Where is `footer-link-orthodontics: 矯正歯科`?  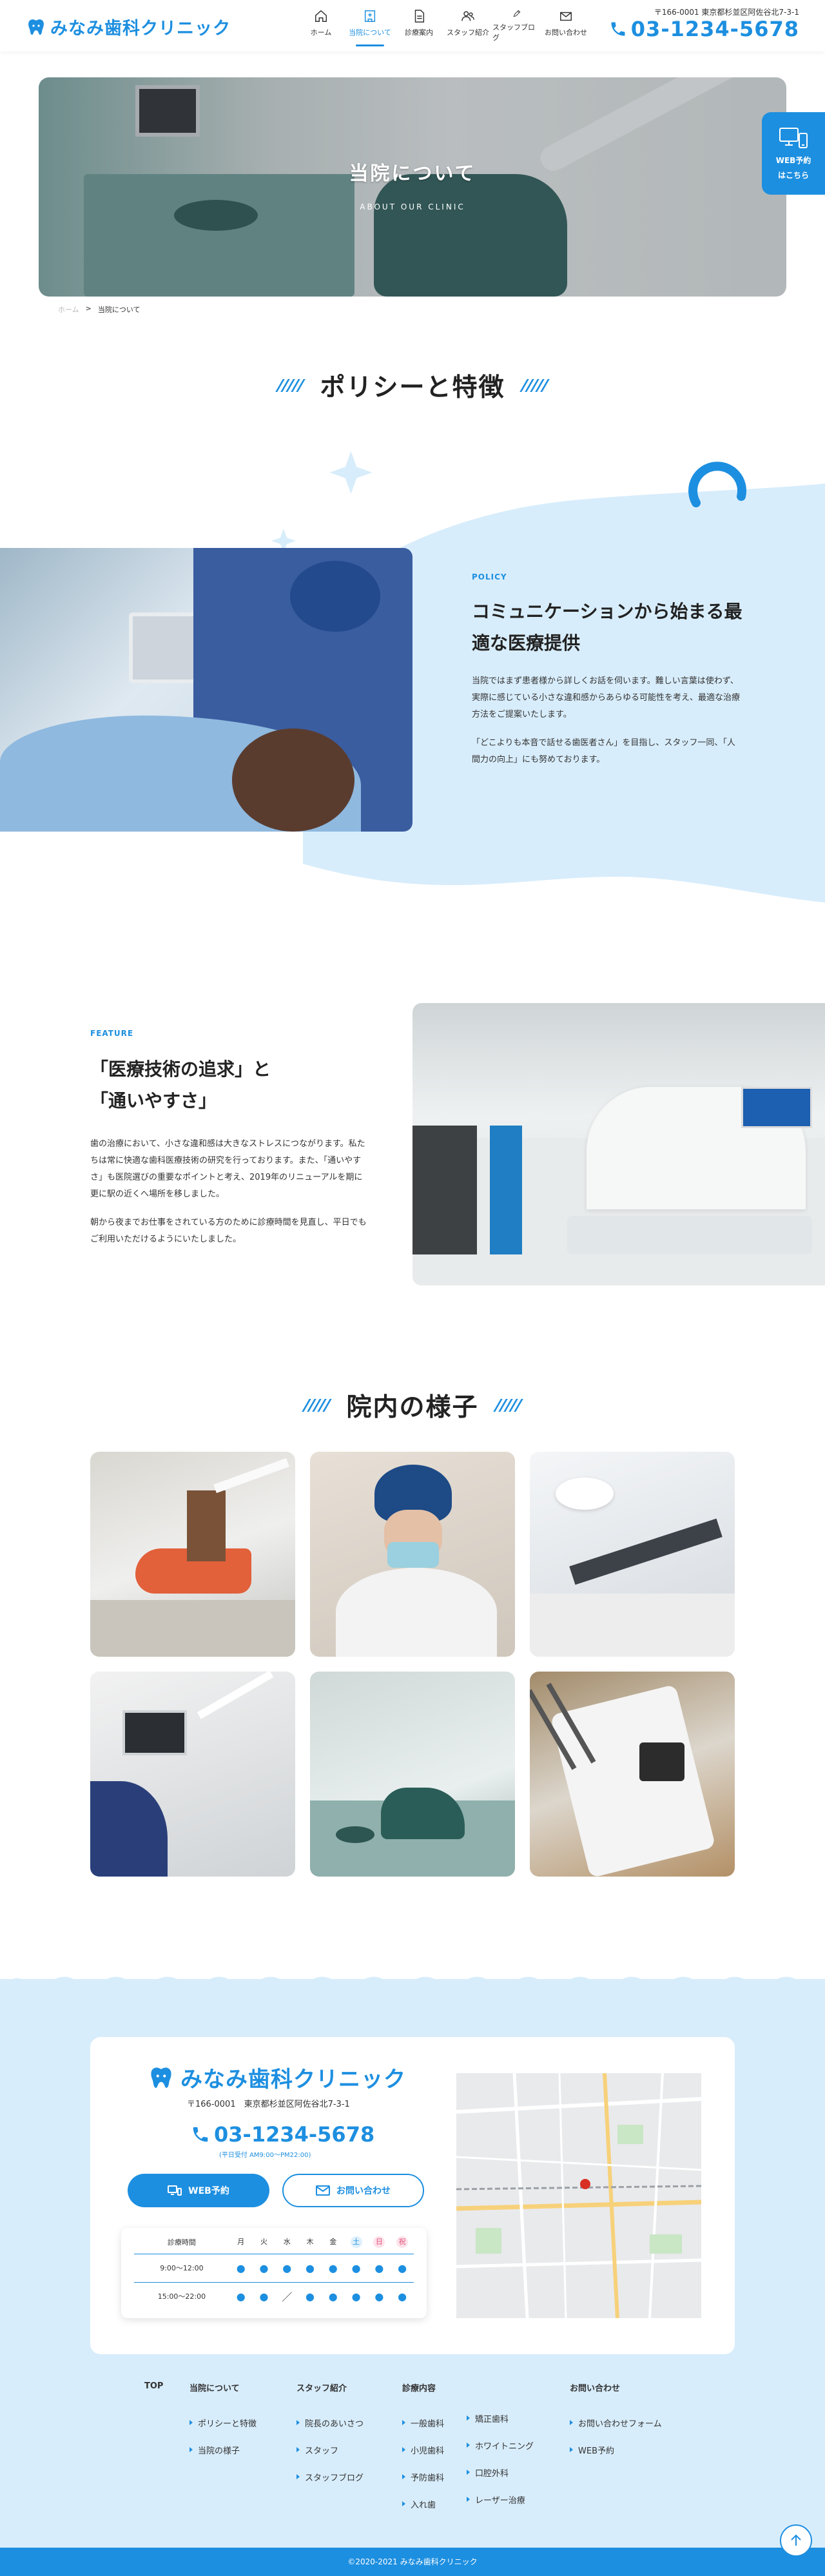
footer-link-orthodontics: 矯正歯科 is located at coordinates (500, 2418).